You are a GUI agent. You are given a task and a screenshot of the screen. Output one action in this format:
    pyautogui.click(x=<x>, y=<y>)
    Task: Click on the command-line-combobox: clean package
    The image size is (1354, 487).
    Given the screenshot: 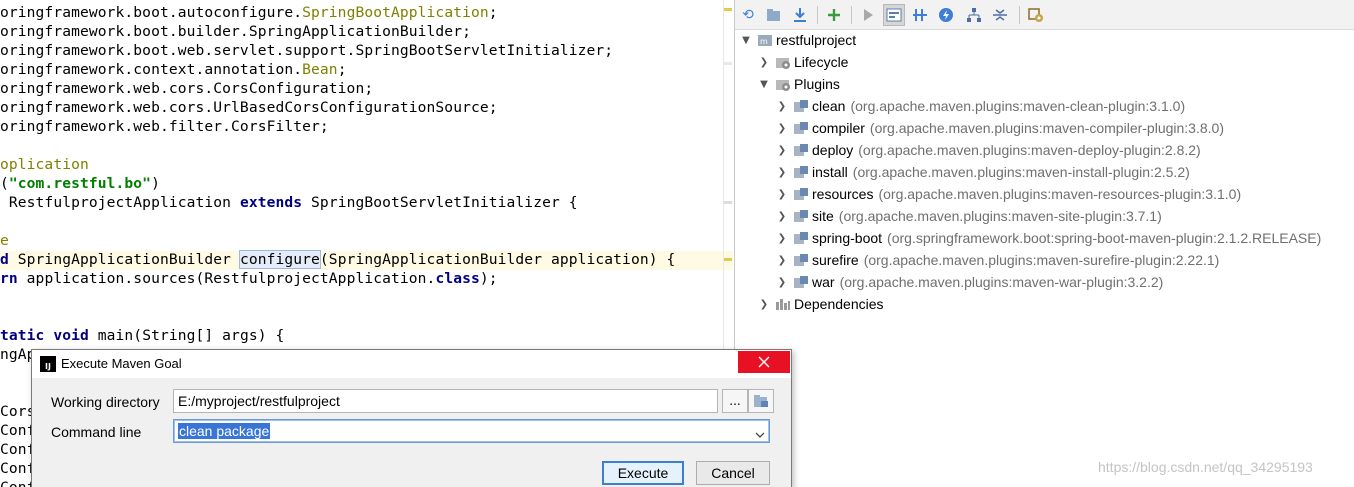 What is the action you would take?
    pyautogui.click(x=471, y=431)
    